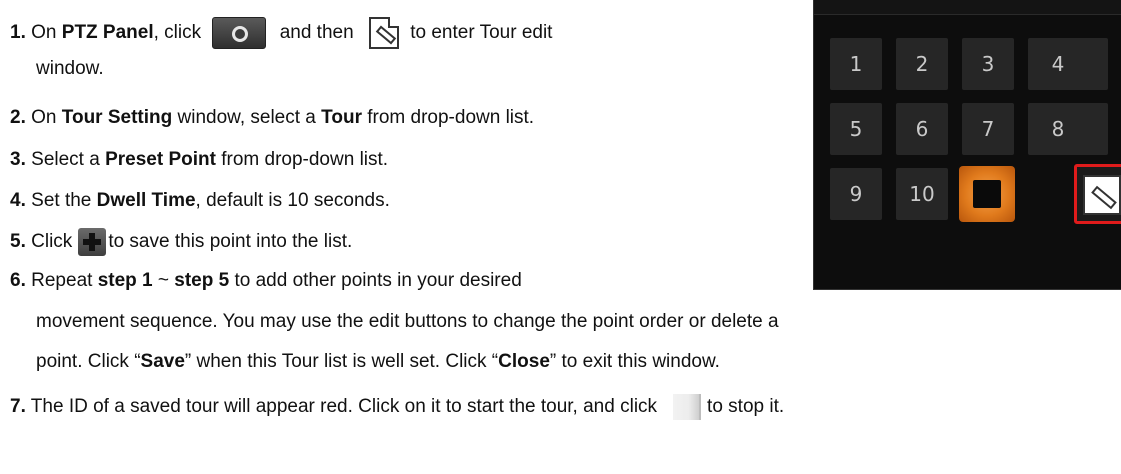 This screenshot has width=1121, height=474. I want to click on preset-button-7: 7, so click(988, 129).